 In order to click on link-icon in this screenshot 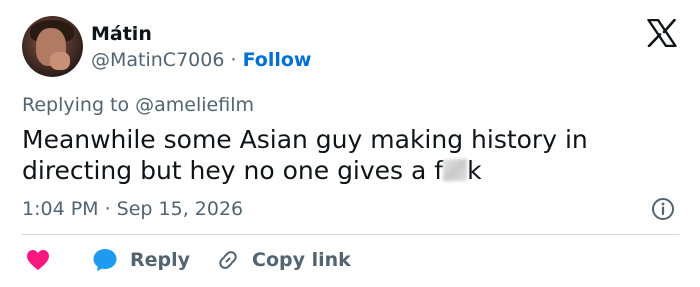, I will do `click(228, 260)`.